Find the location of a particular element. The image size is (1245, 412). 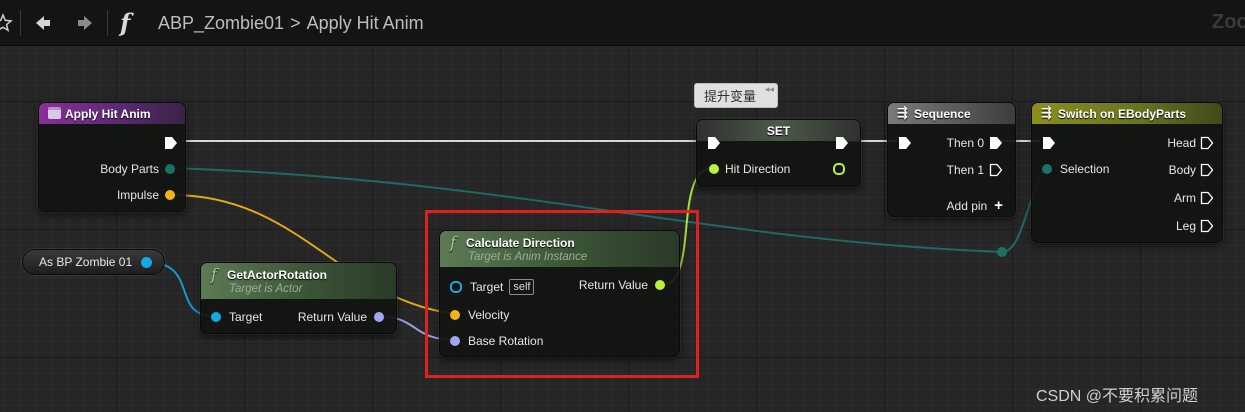

then0-pin: Then 0 is located at coordinates (975, 143).